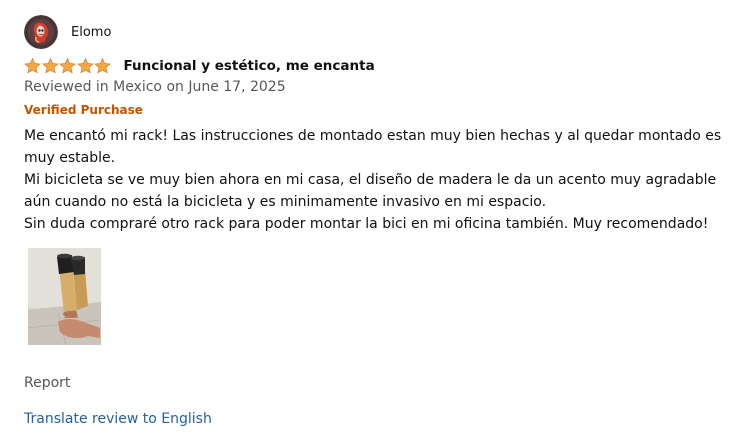 The image size is (747, 443). What do you see at coordinates (91, 32) in the screenshot?
I see `reviewer-name: Elomo` at bounding box center [91, 32].